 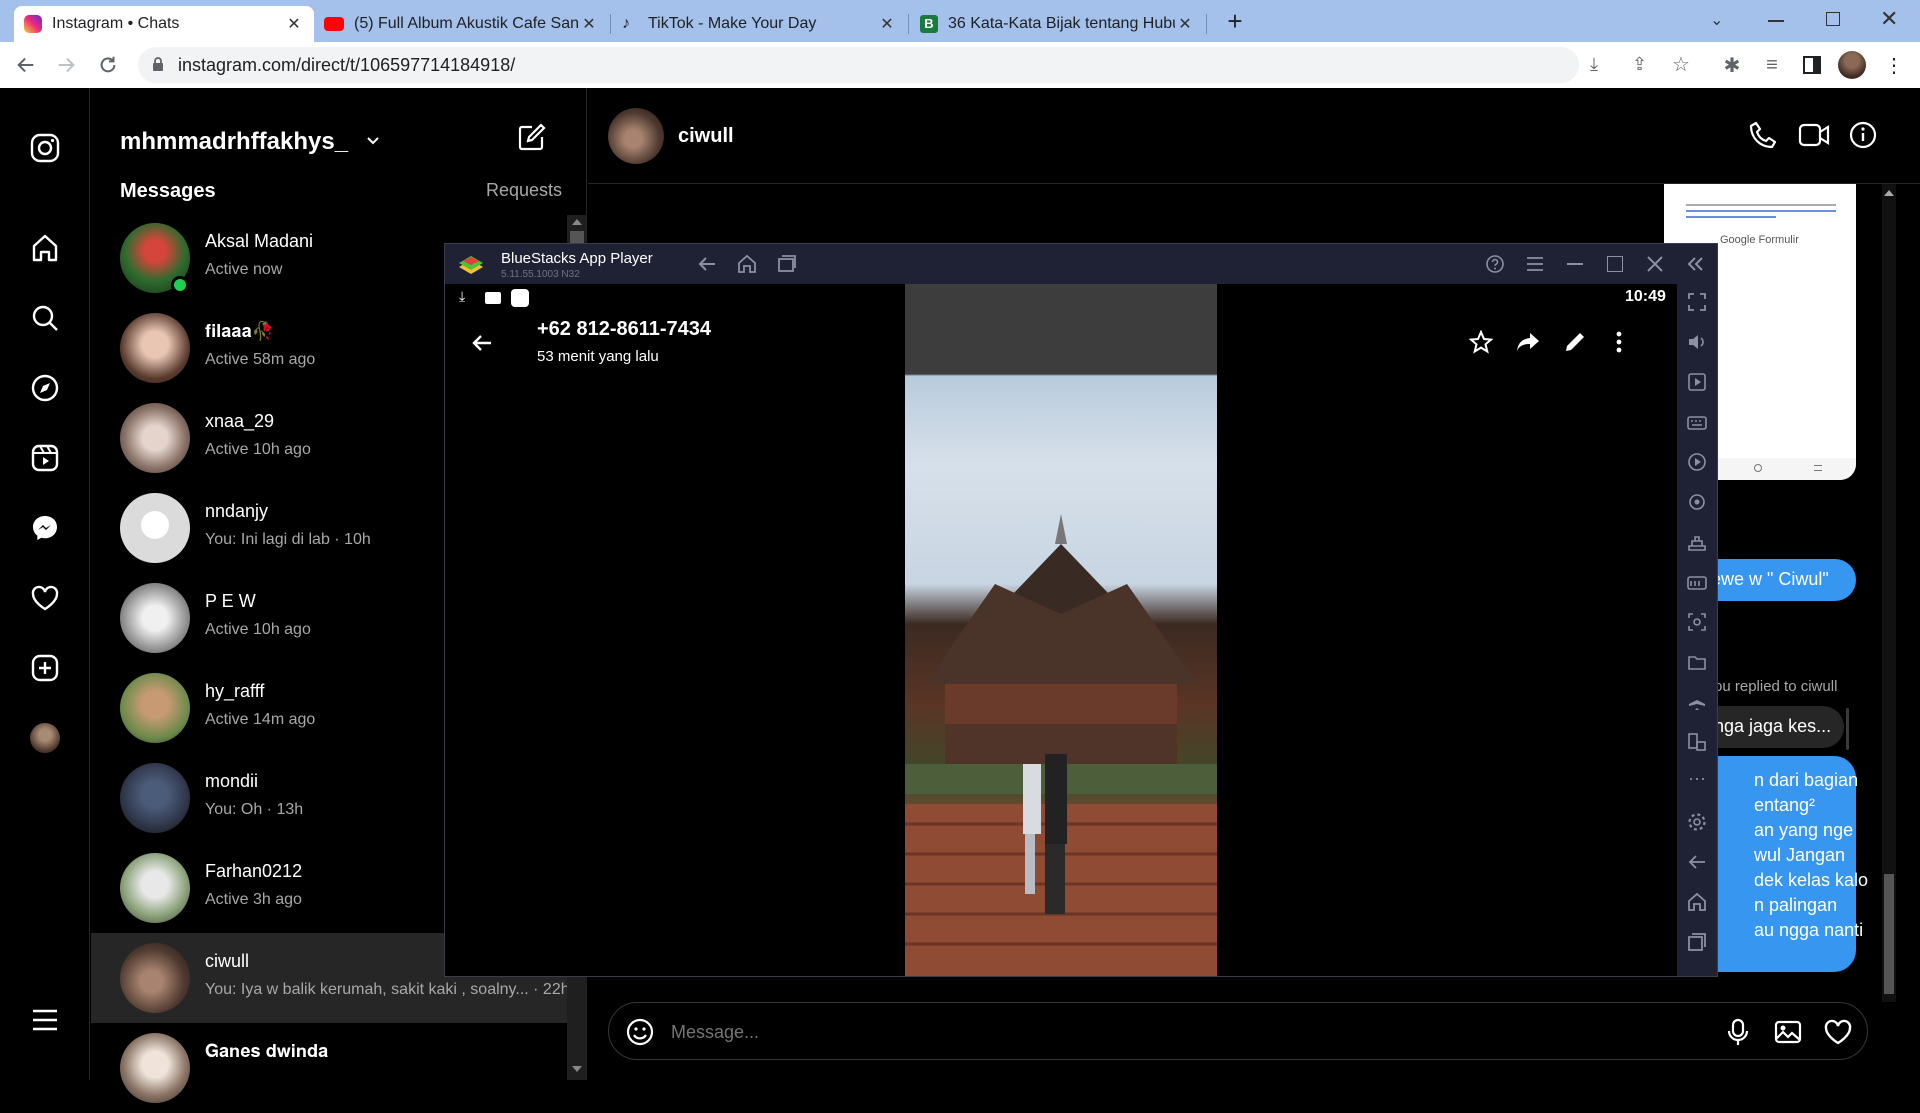 I want to click on folder-icon, so click(x=1697, y=662).